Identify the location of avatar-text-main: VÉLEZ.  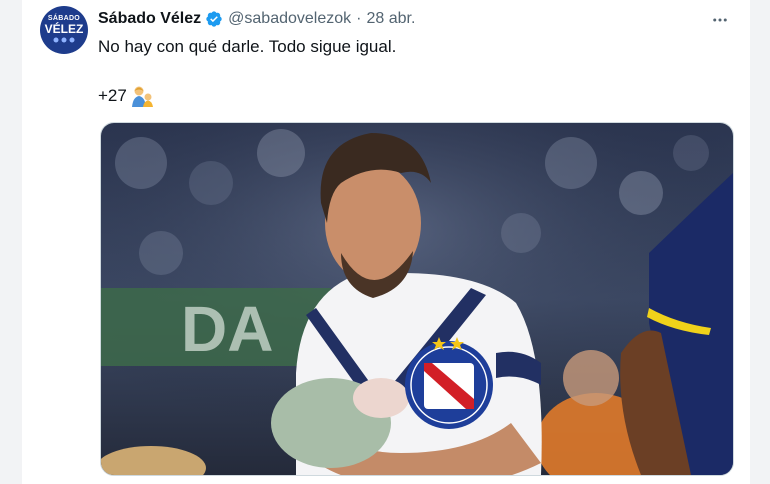
(64, 29).